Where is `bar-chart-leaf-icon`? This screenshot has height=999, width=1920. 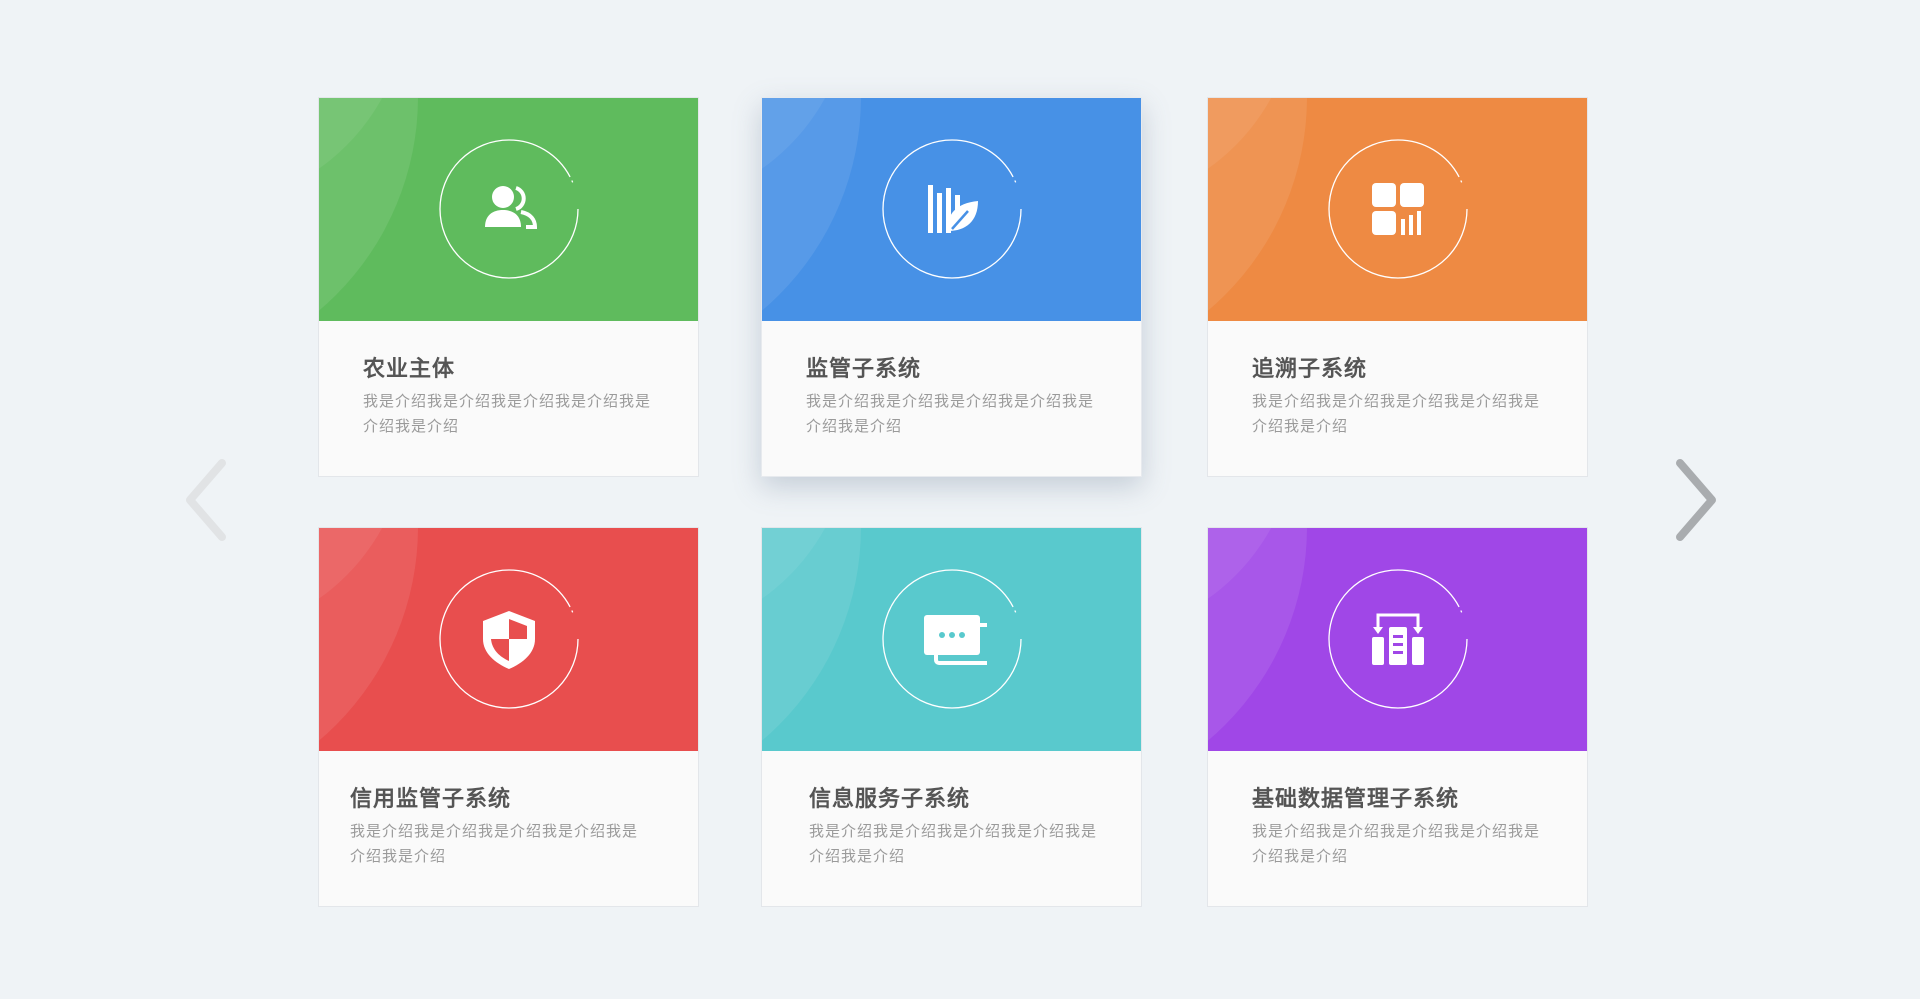
bar-chart-leaf-icon is located at coordinates (952, 209).